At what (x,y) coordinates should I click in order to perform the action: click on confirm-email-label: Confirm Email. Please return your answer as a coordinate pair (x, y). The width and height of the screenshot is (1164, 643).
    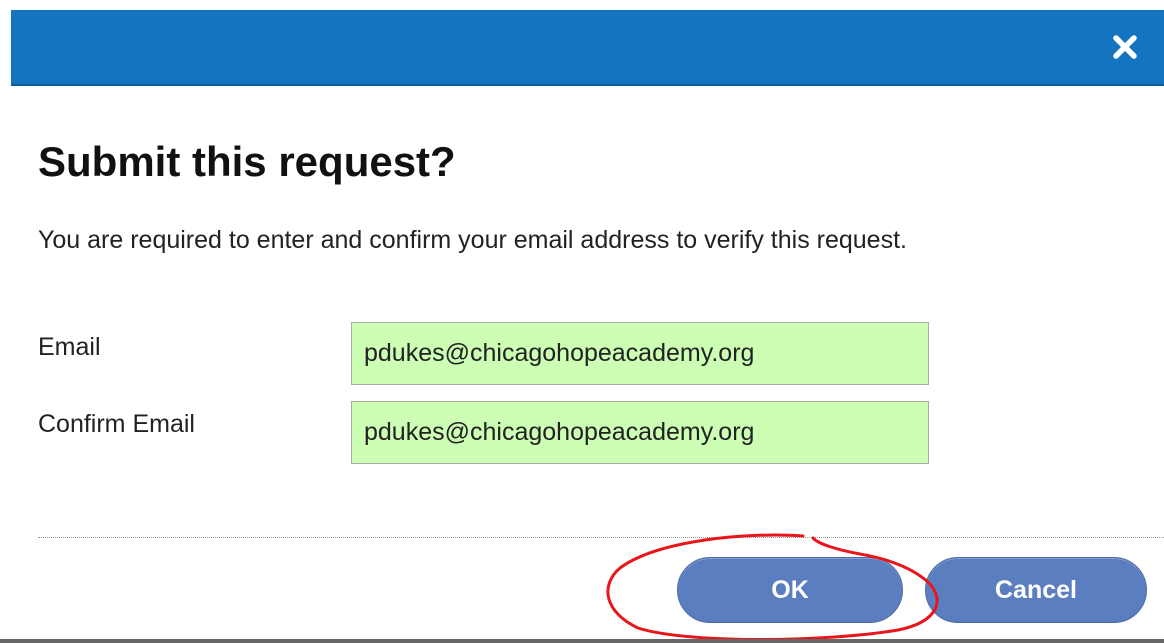
    Looking at the image, I should click on (116, 424).